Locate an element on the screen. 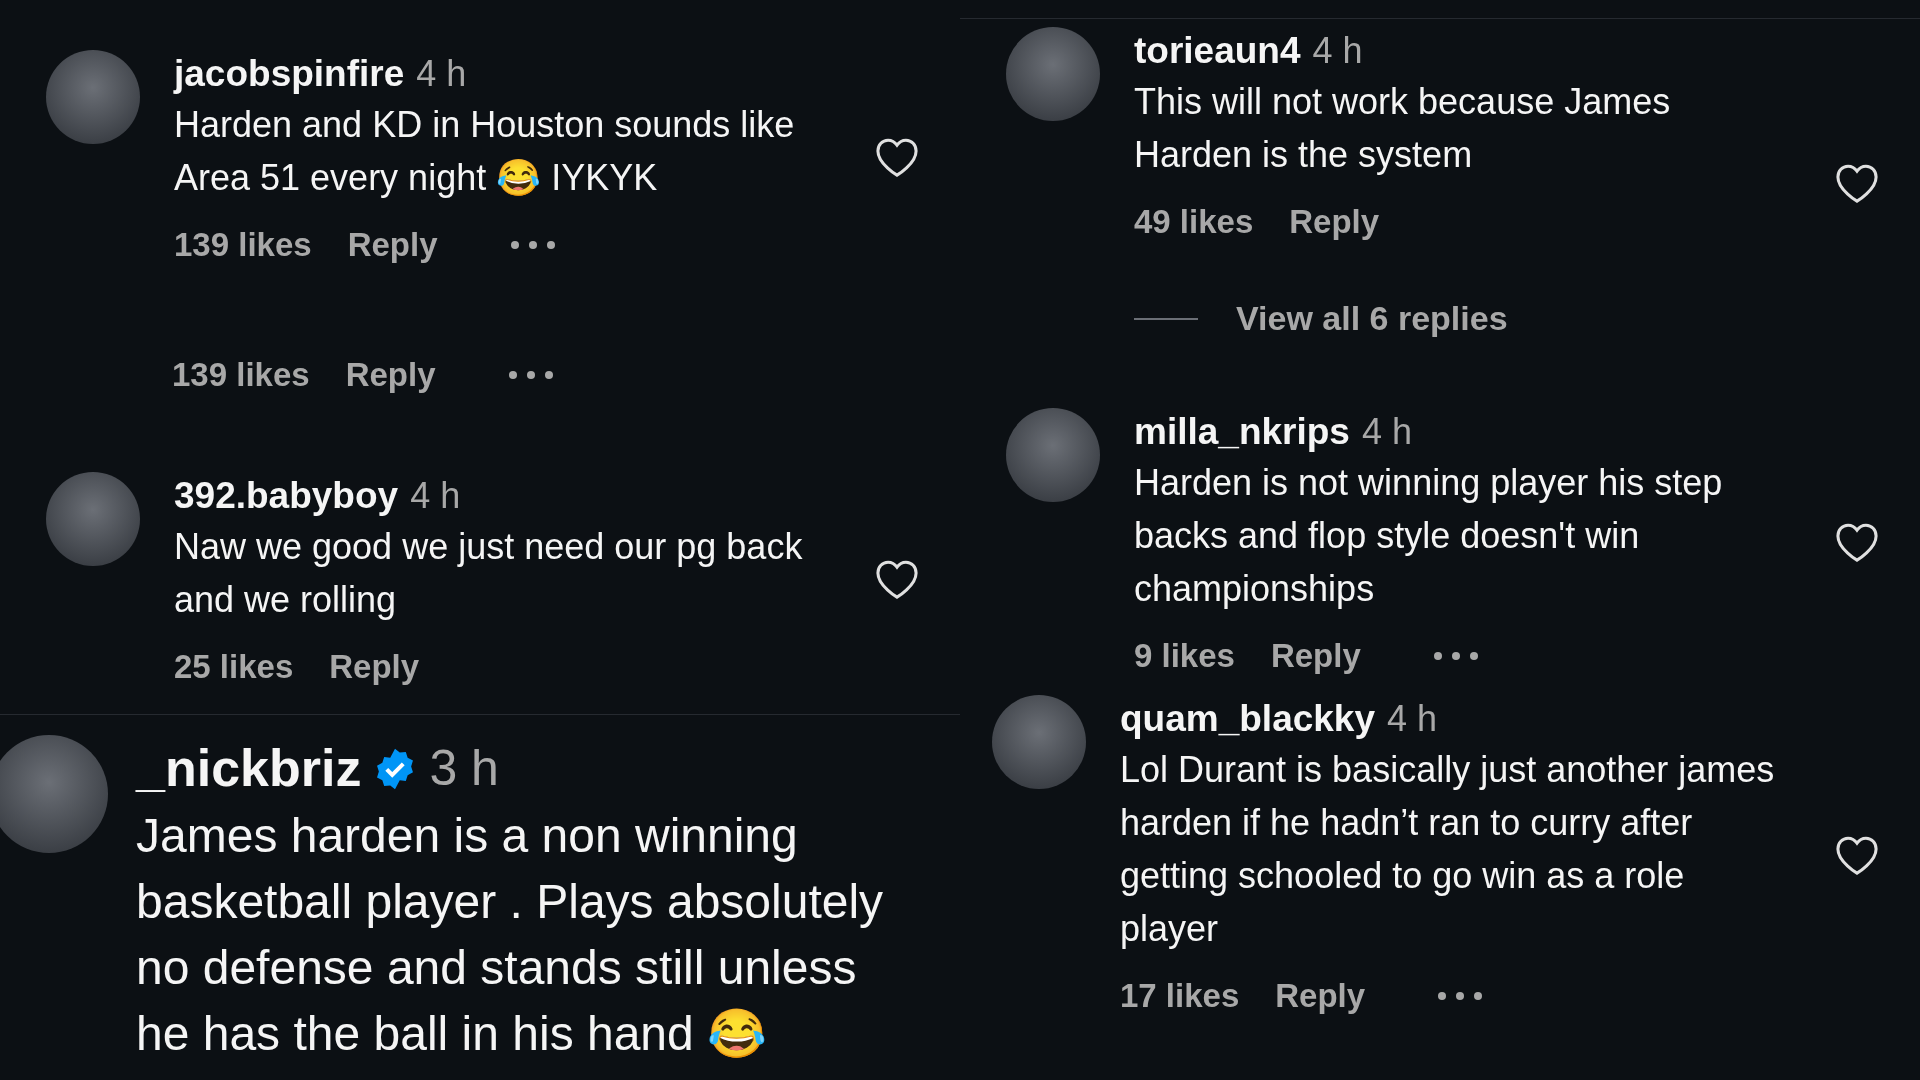 Image resolution: width=1920 pixels, height=1080 pixels. username: torieaun4 is located at coordinates (1217, 51).